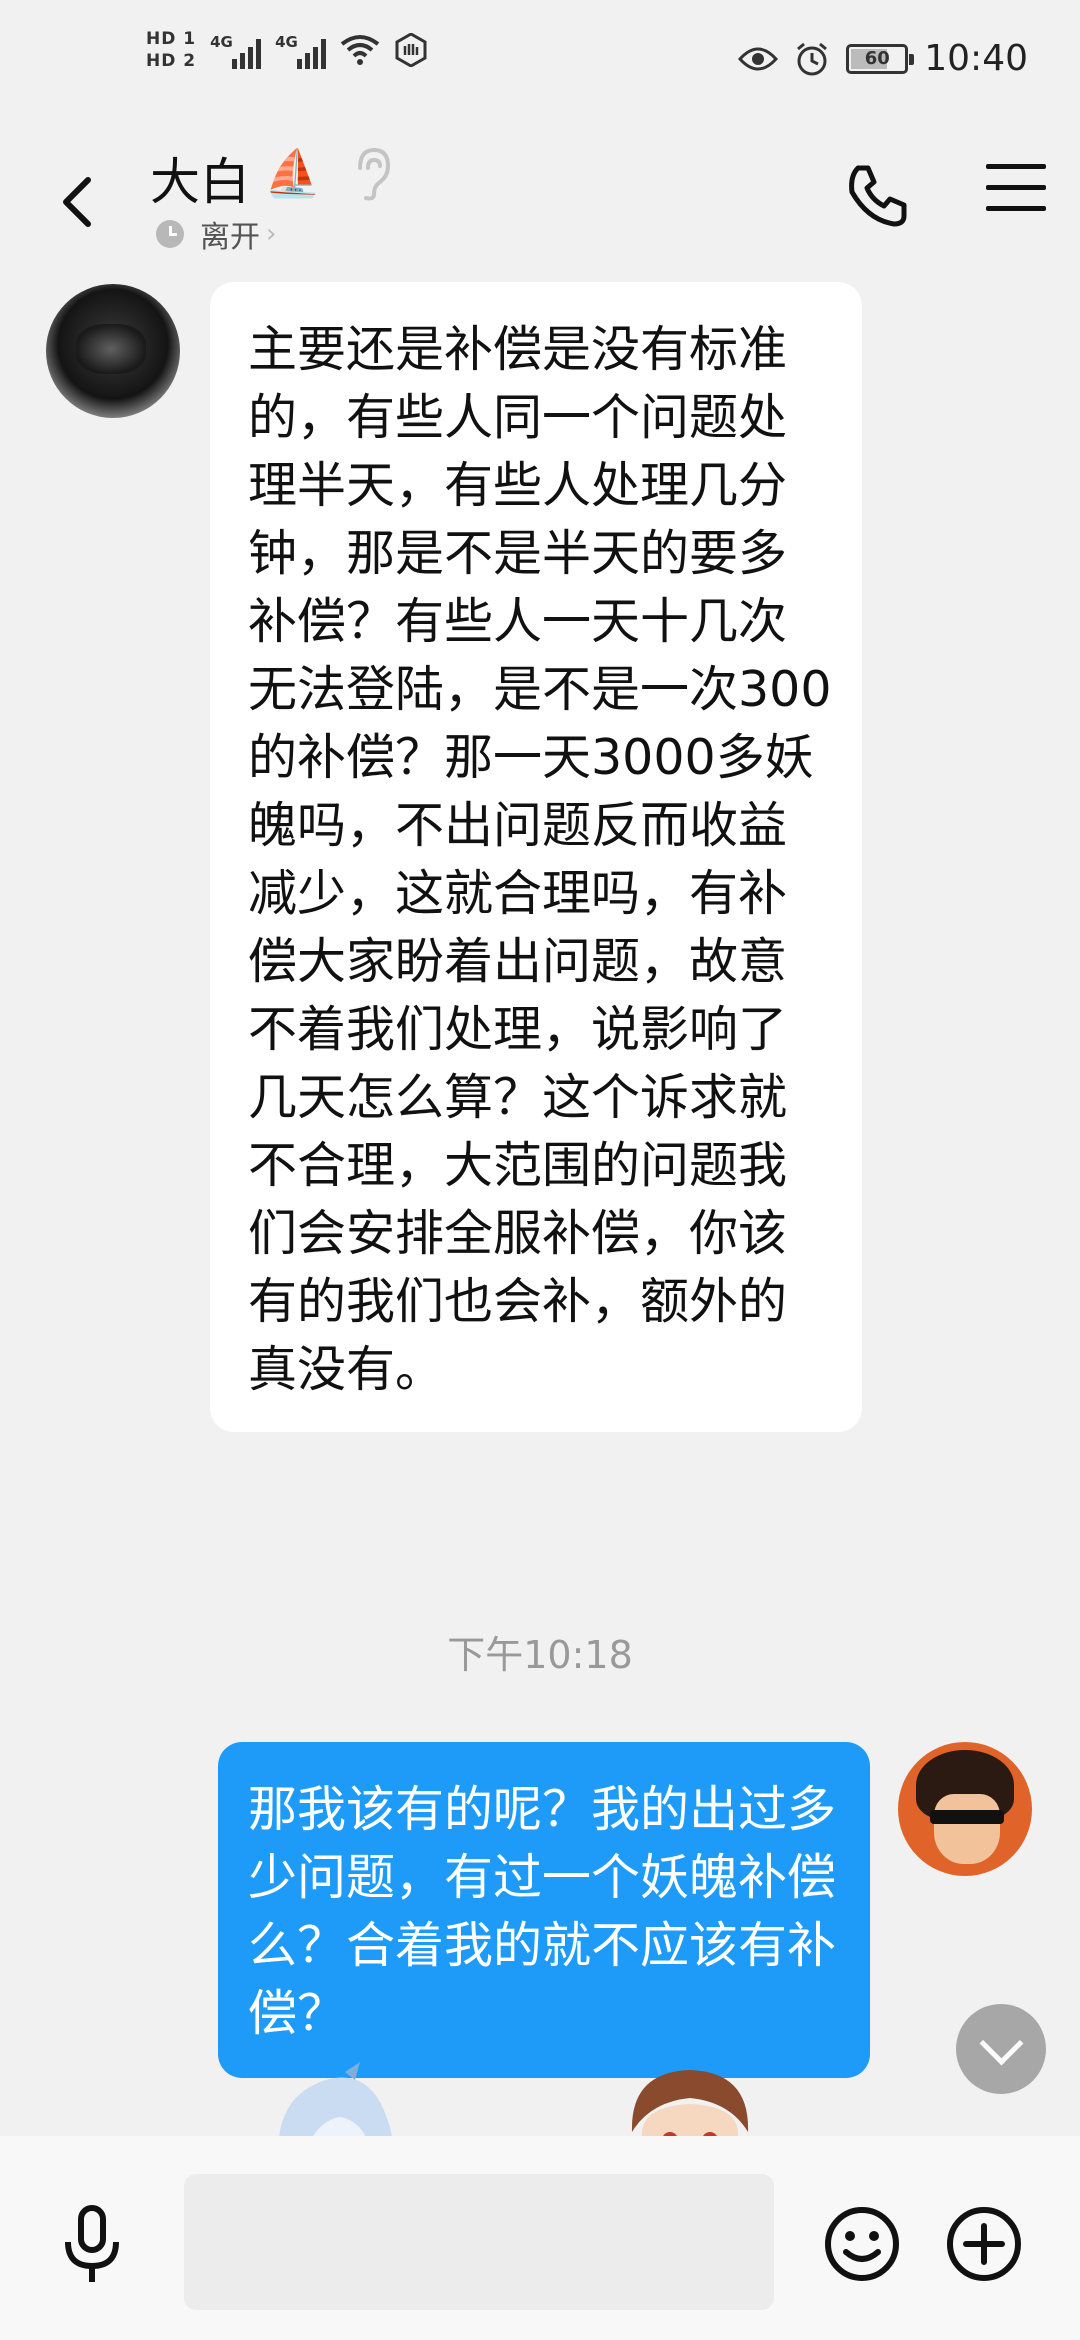  Describe the element at coordinates (372, 174) in the screenshot. I see `ear-icon` at that location.